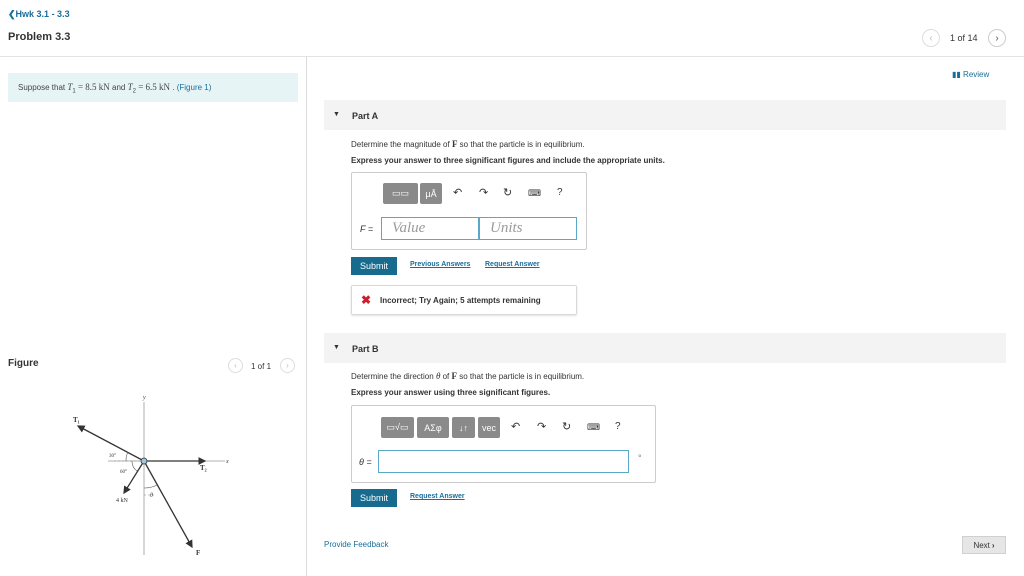  I want to click on part-b-submit-button: Submit, so click(374, 498).